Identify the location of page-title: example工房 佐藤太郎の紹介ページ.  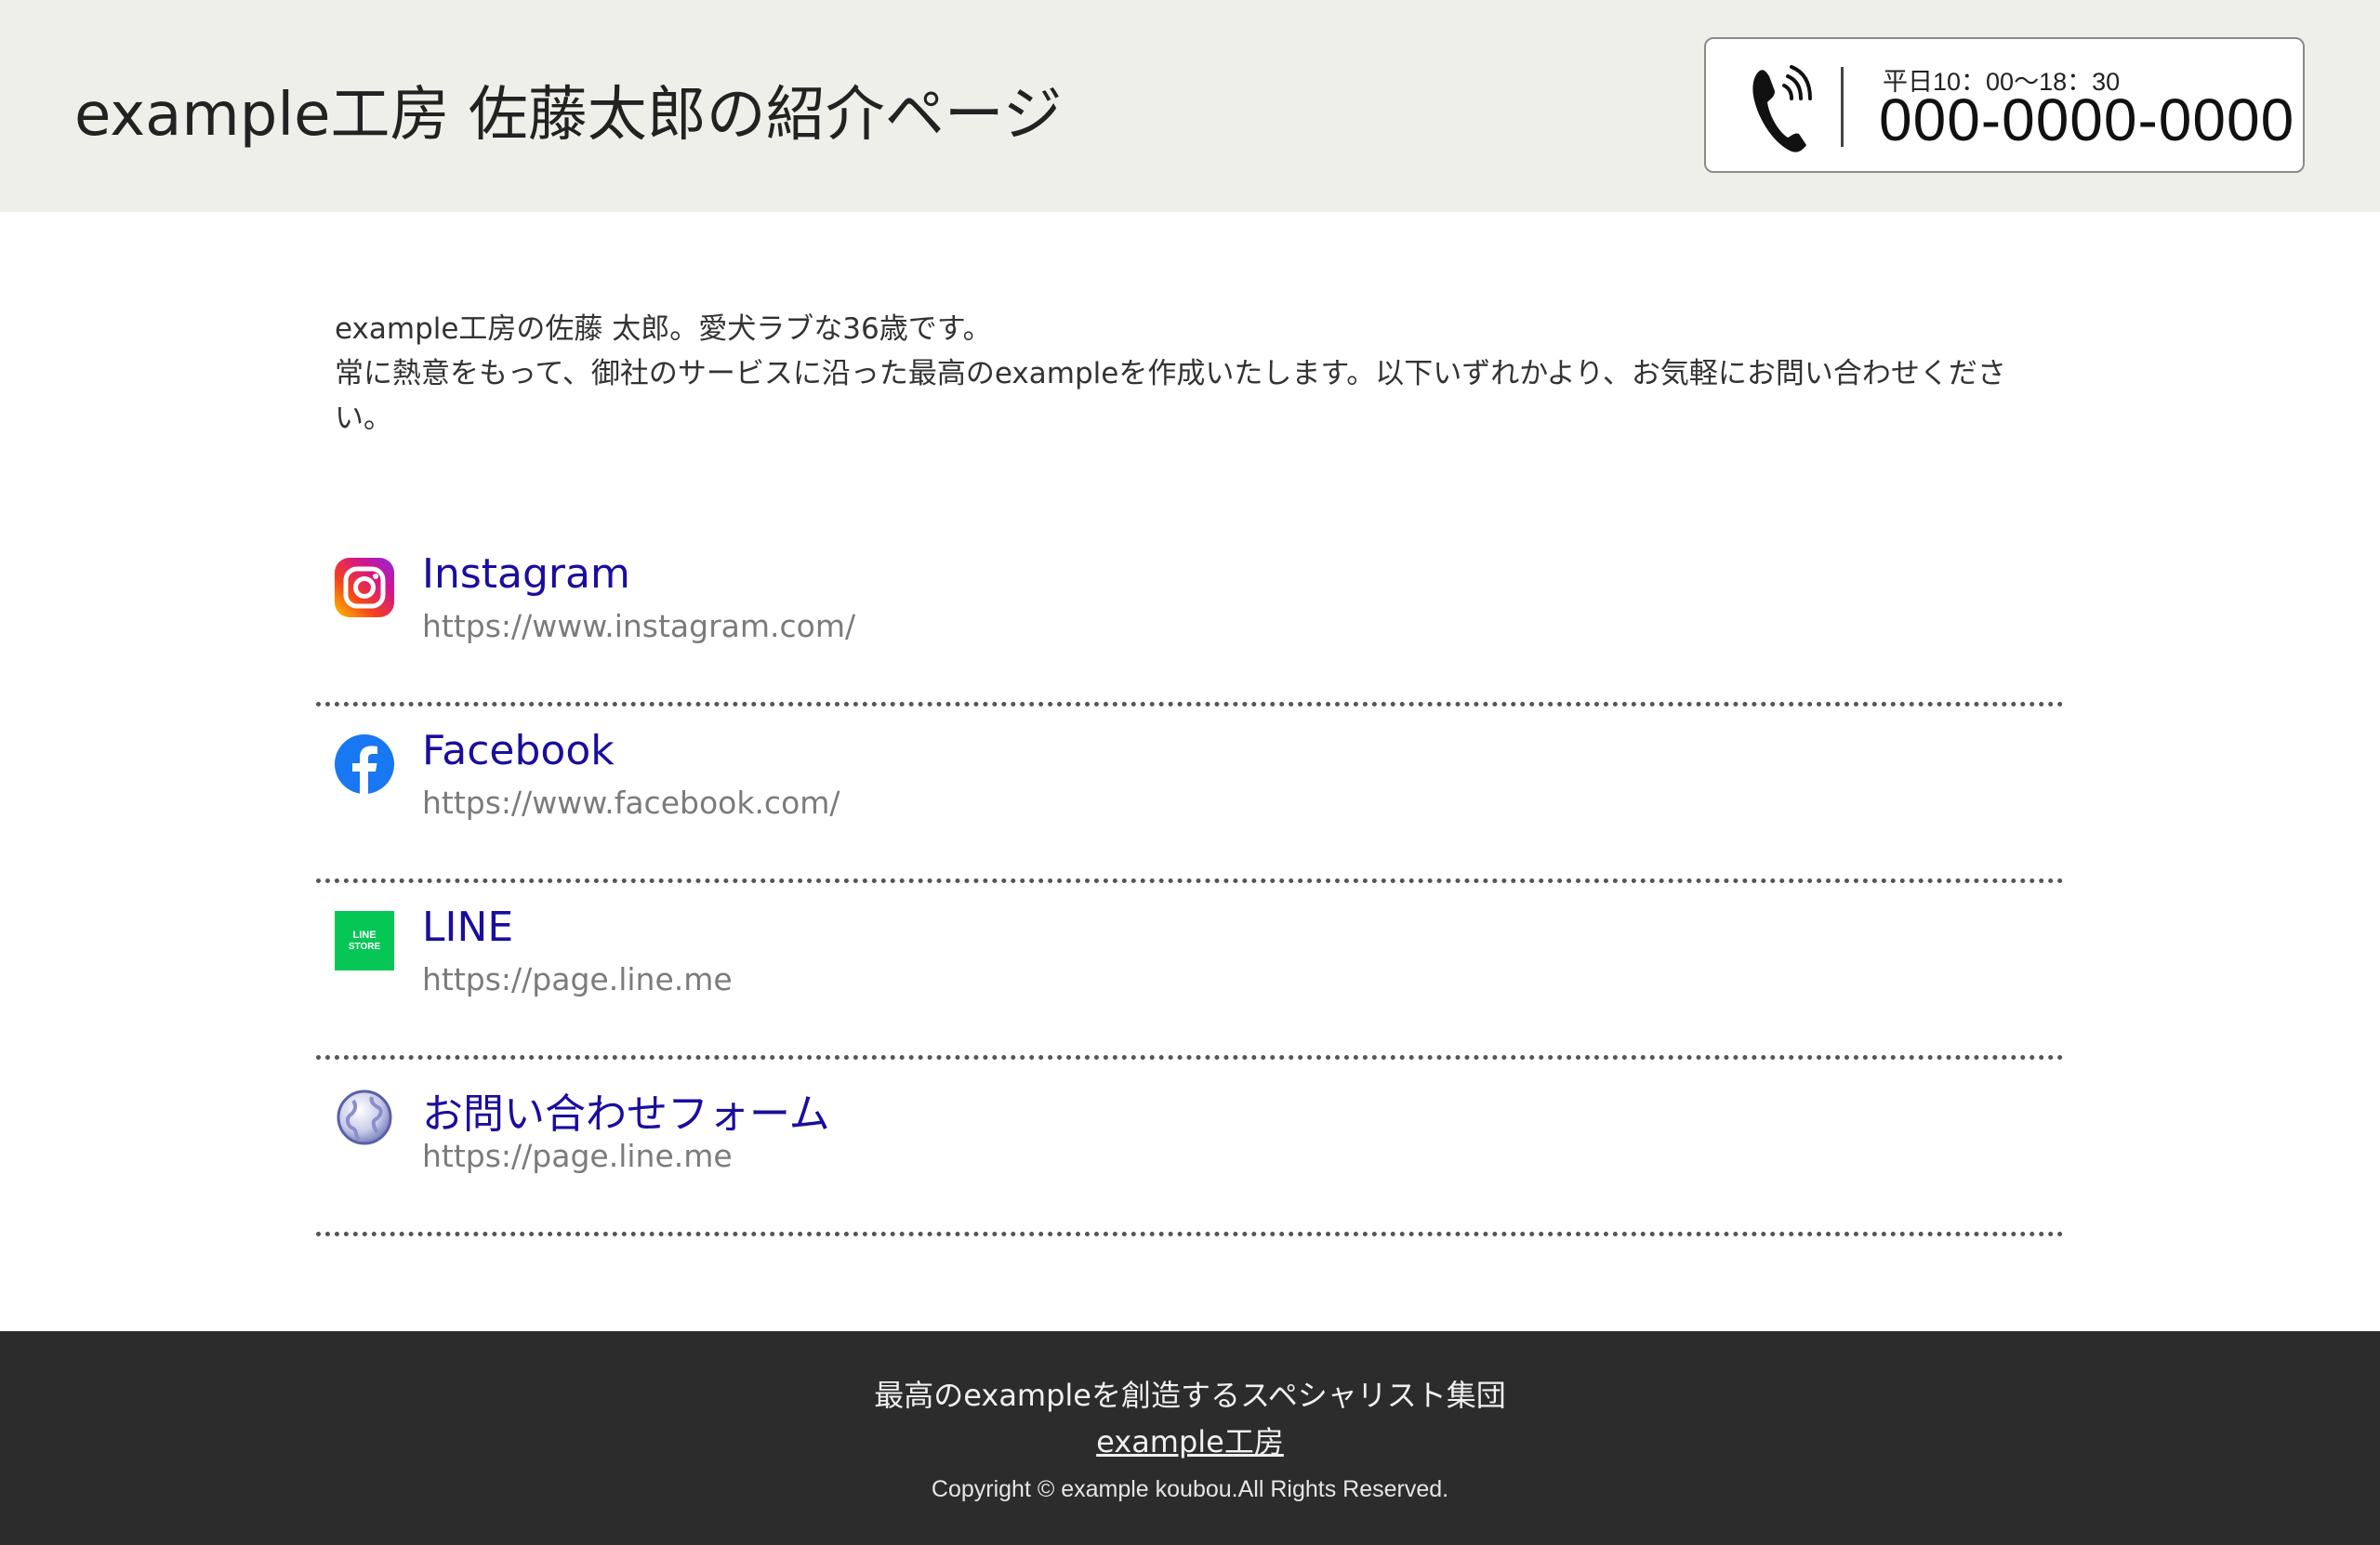
(568, 116).